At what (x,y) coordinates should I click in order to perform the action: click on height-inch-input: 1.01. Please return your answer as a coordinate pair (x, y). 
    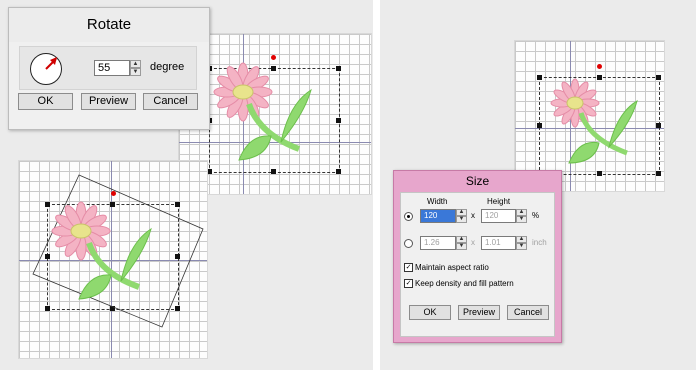
    Looking at the image, I should click on (498, 243).